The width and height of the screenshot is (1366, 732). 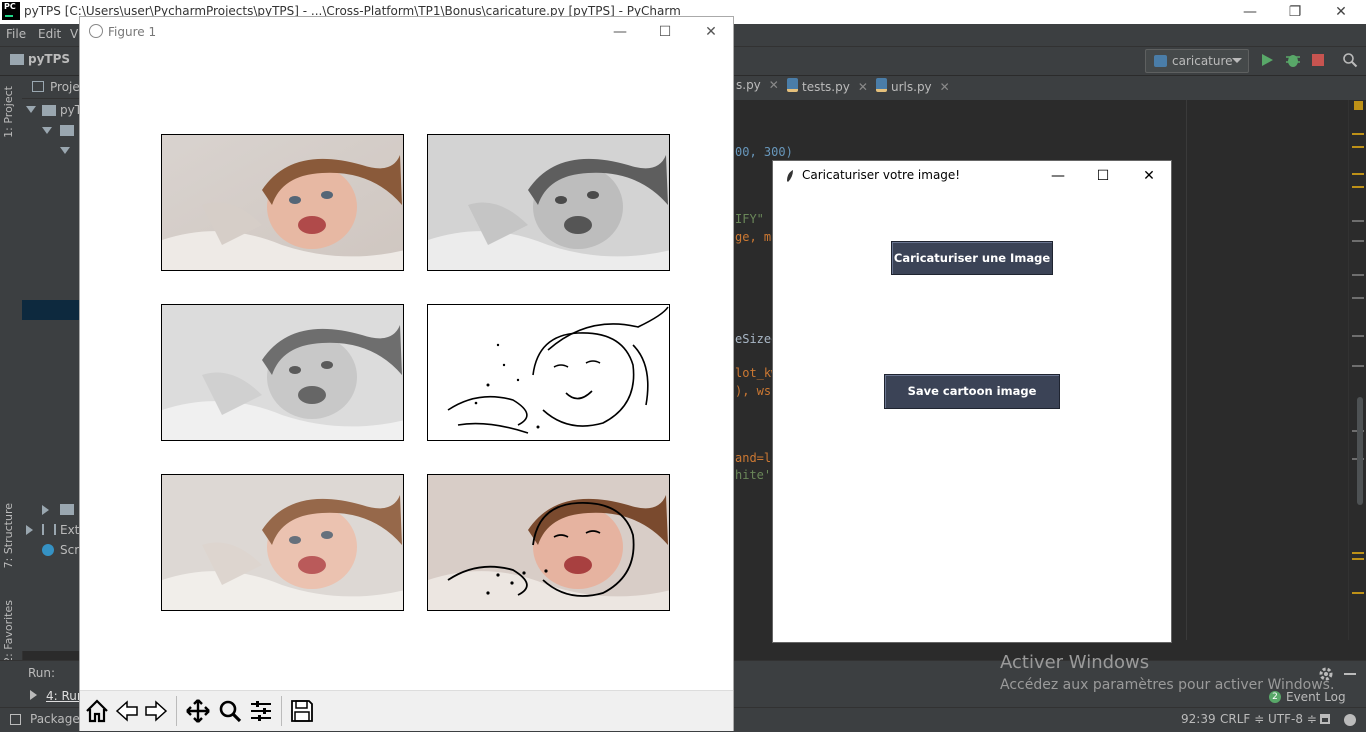 What do you see at coordinates (620, 32) in the screenshot?
I see `figure-minimize-button: —` at bounding box center [620, 32].